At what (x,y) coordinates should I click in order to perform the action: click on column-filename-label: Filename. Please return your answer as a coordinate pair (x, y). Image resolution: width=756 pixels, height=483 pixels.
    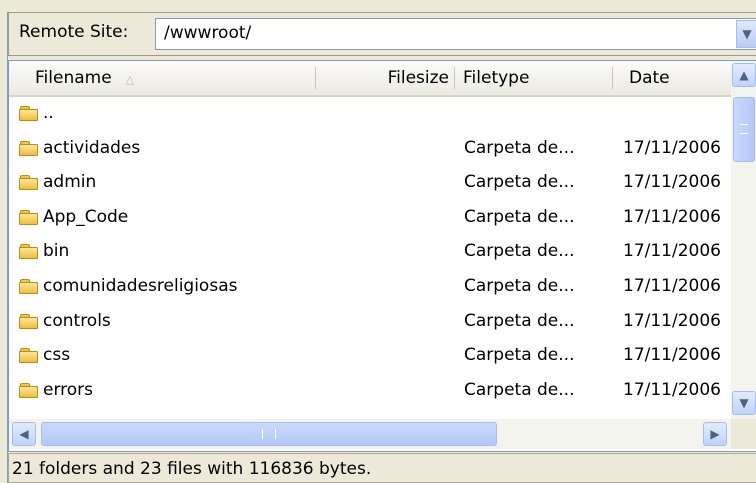
    Looking at the image, I should click on (73, 78).